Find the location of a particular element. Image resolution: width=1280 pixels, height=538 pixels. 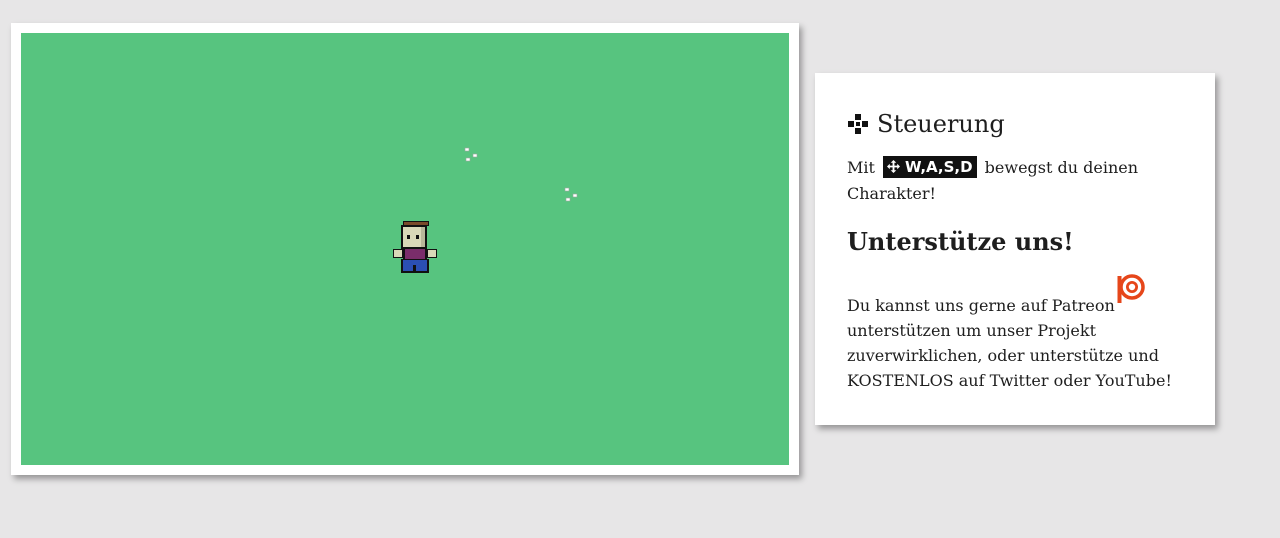

wasd-key-badge: W,A,S,D is located at coordinates (930, 166).